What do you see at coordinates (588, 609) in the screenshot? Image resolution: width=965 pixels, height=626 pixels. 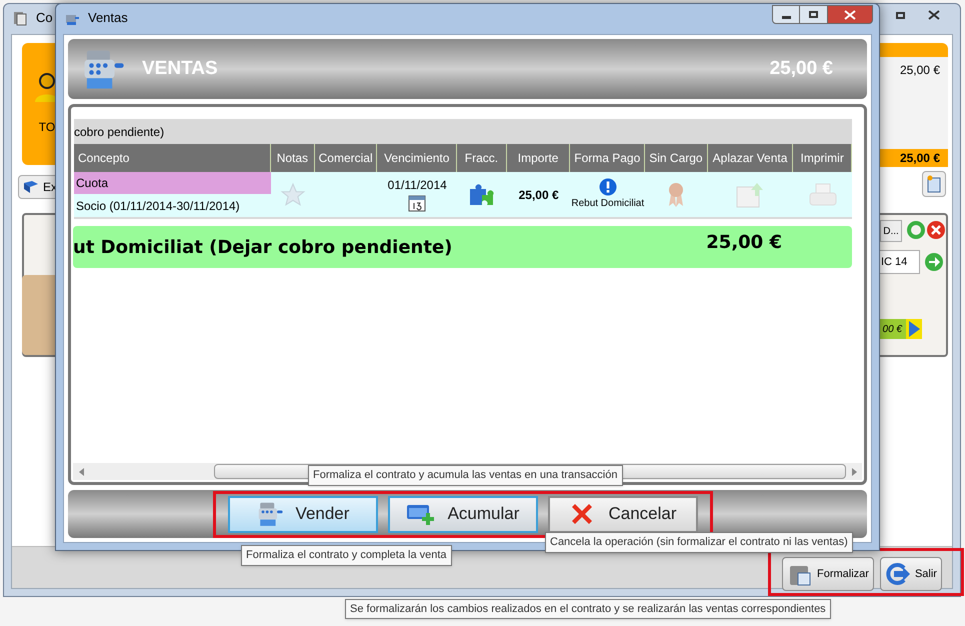 I see `tooltip: Se formalizarán los cambios realizados en el contrato y se realizarán las ventas correspondientes` at bounding box center [588, 609].